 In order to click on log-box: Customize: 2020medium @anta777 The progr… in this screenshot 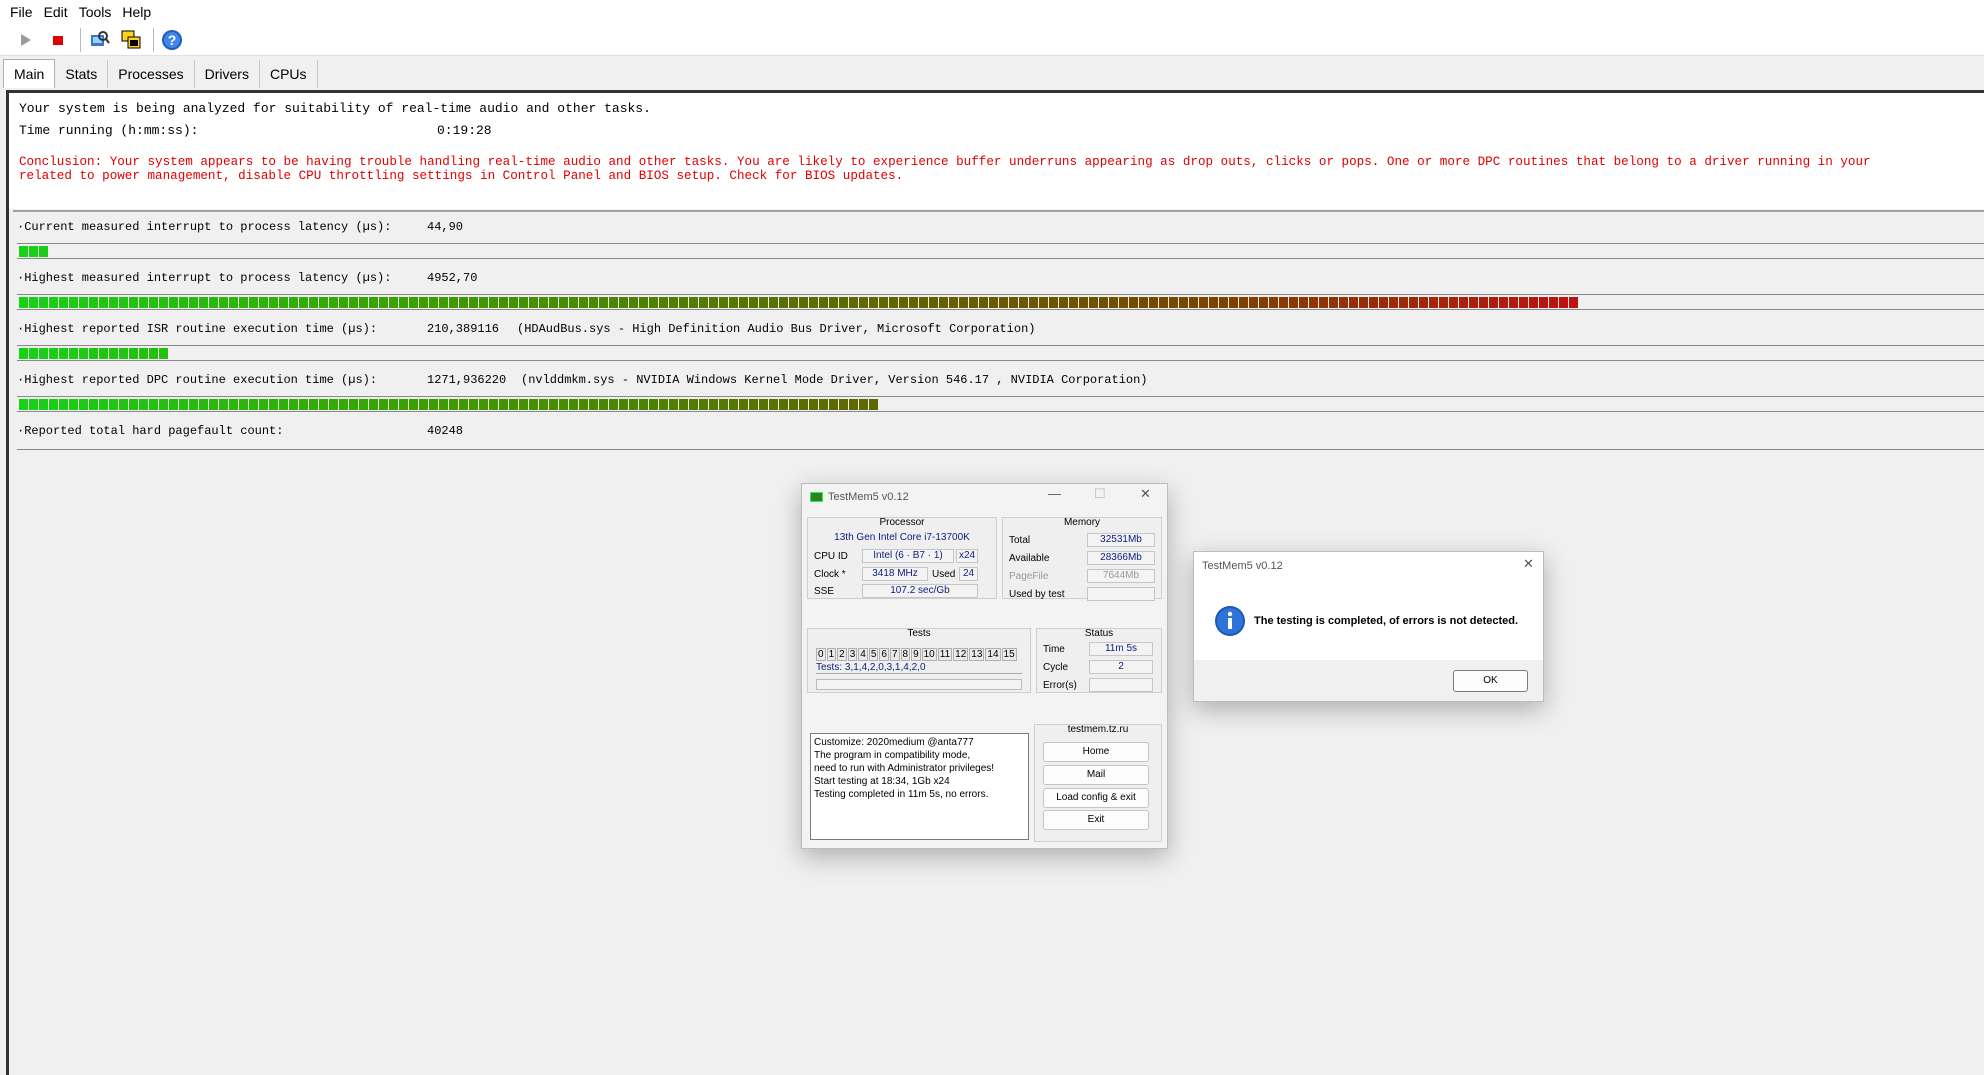, I will do `click(919, 786)`.